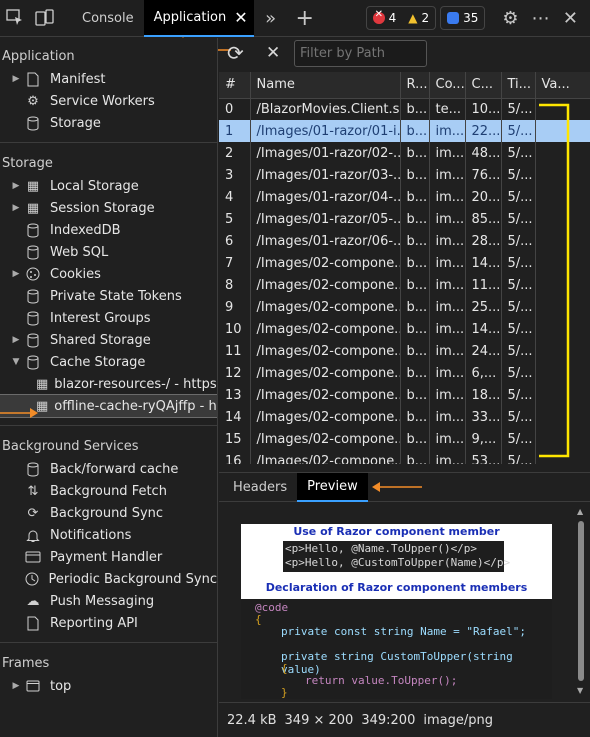  I want to click on preview-code-open-brace-2: {, so click(284, 668).